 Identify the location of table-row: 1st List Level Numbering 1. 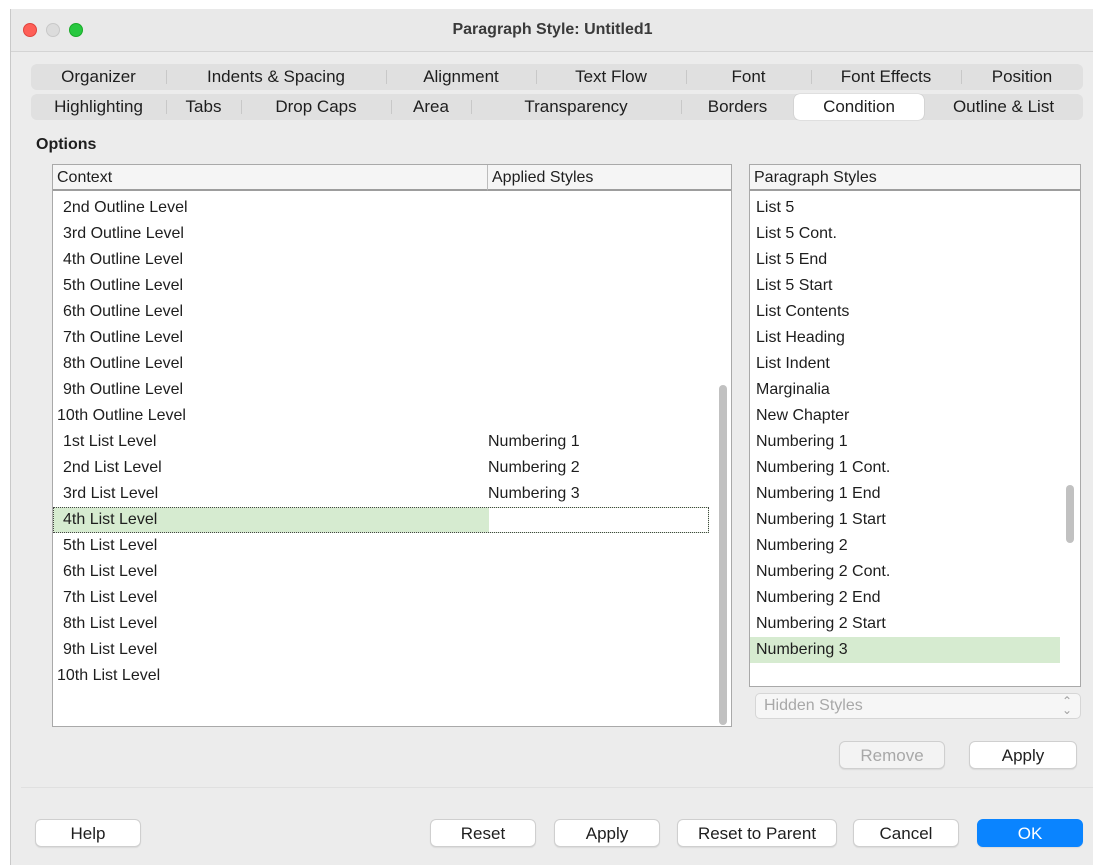
(386, 442).